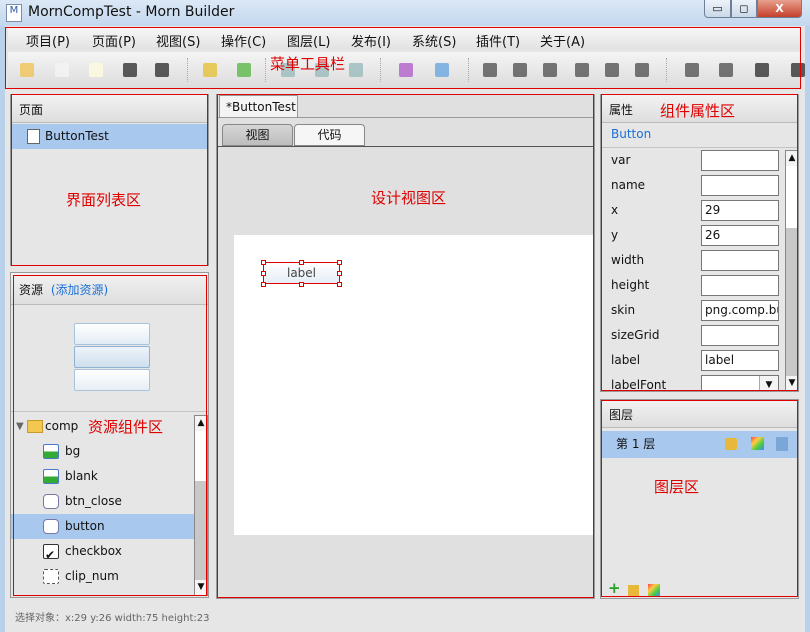 Image resolution: width=810 pixels, height=632 pixels. I want to click on add-layer-icon: +, so click(614, 588).